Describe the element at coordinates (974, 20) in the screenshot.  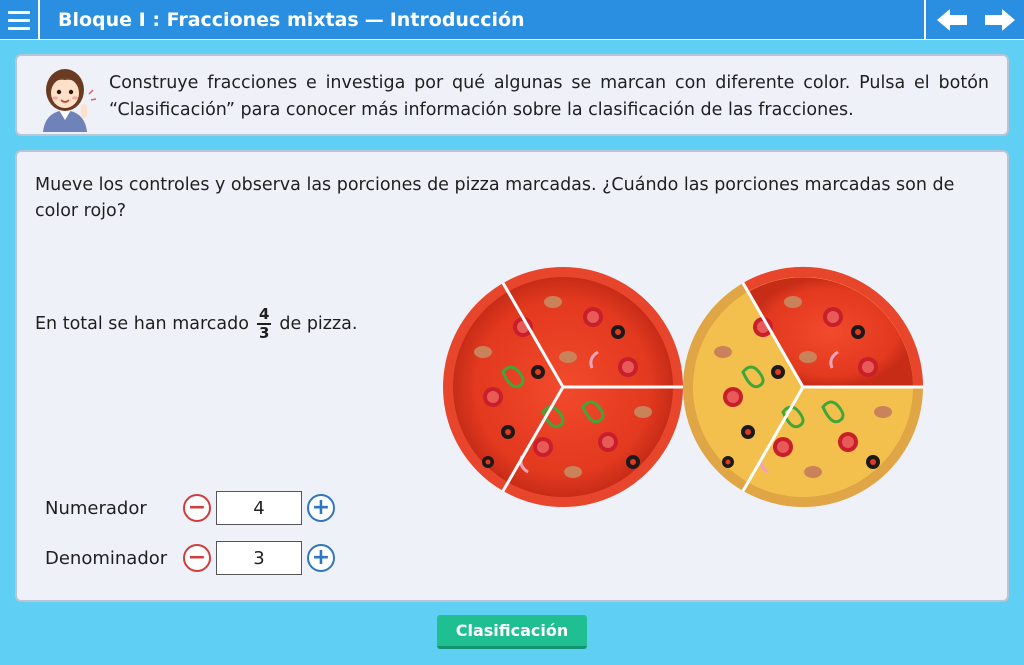
I see `navigation` at that location.